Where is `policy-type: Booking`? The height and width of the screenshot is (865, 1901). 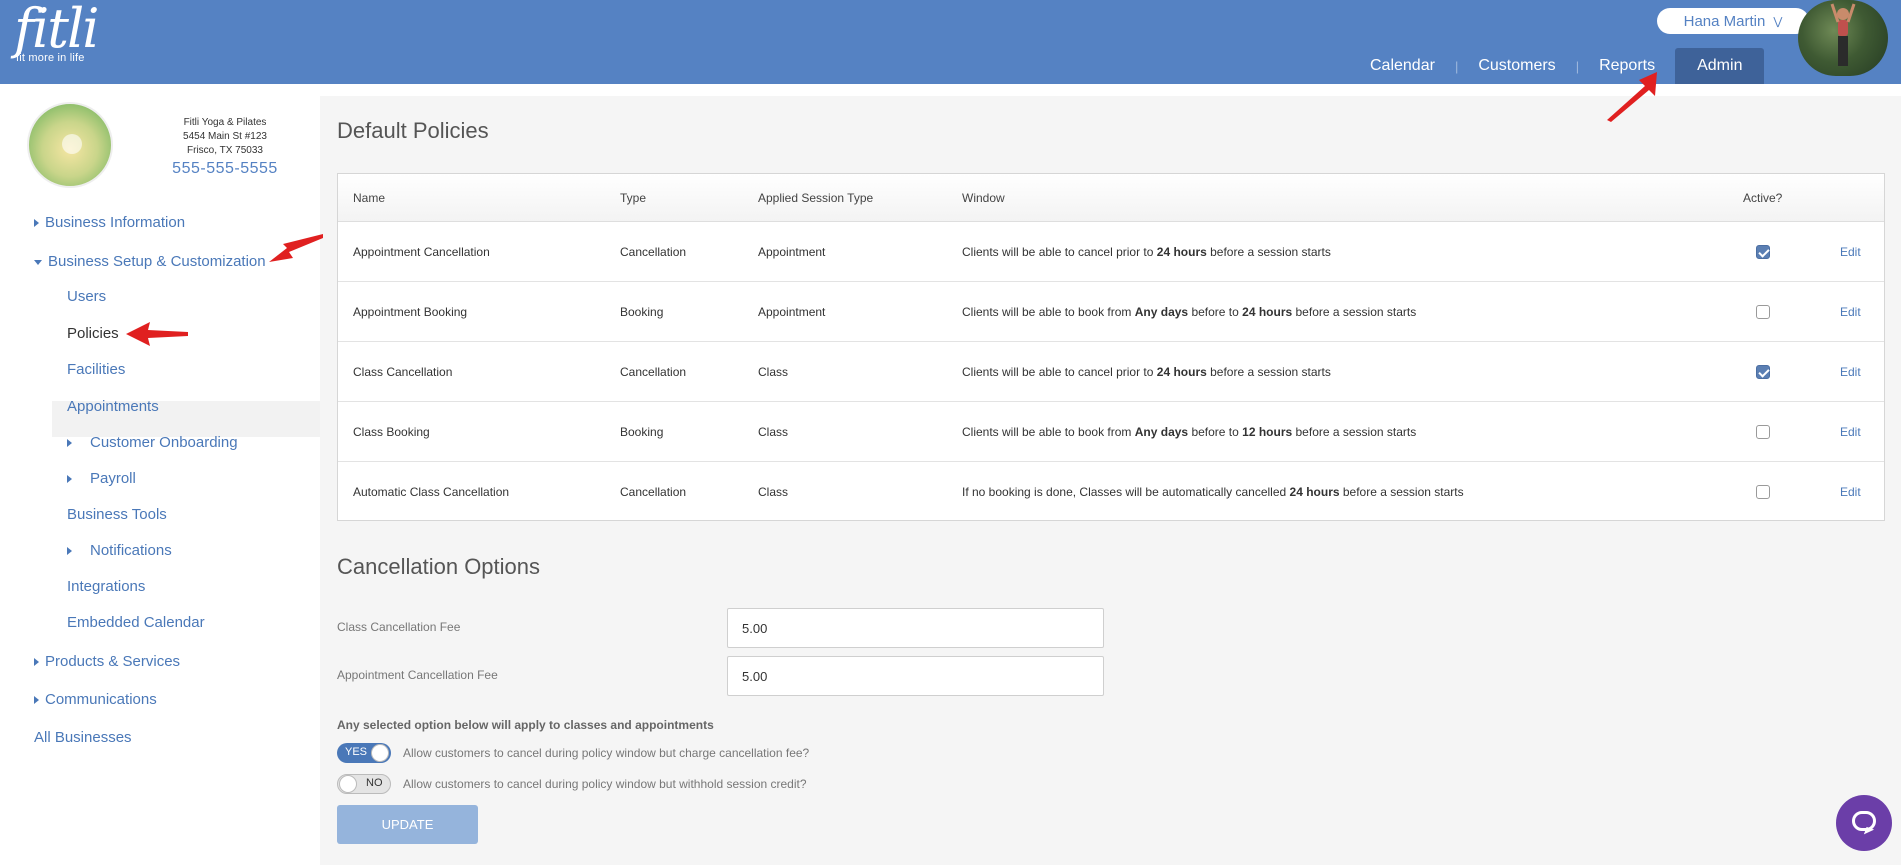
policy-type: Booking is located at coordinates (642, 312).